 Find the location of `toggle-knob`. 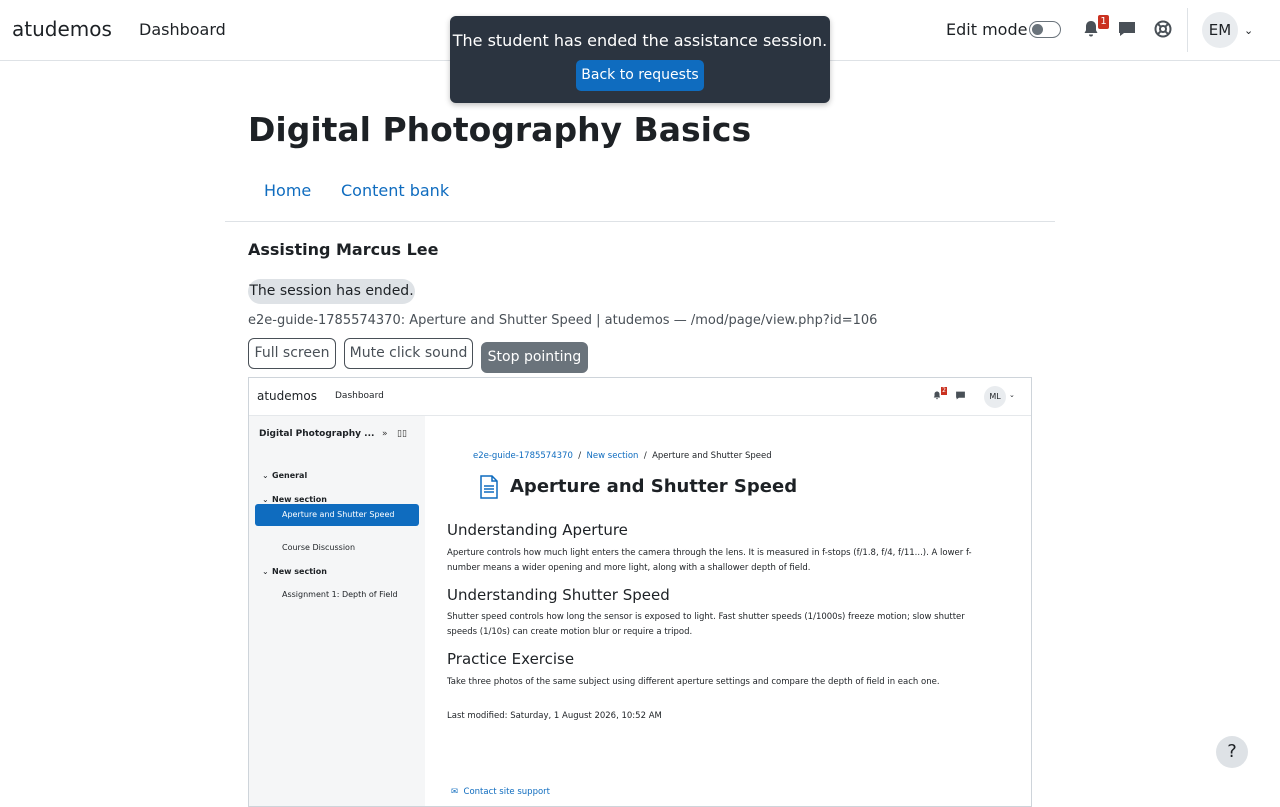

toggle-knob is located at coordinates (1037, 29).